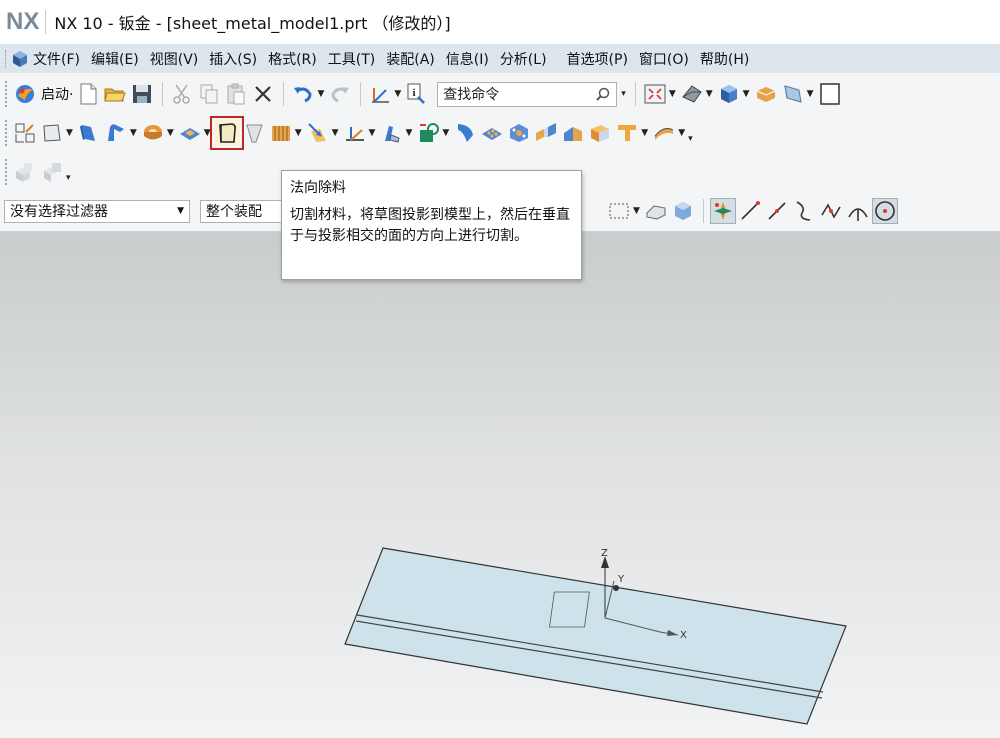 The width and height of the screenshot is (1000, 738). What do you see at coordinates (335, 133) in the screenshot?
I see `corner-dropdown-arrow: ▼` at bounding box center [335, 133].